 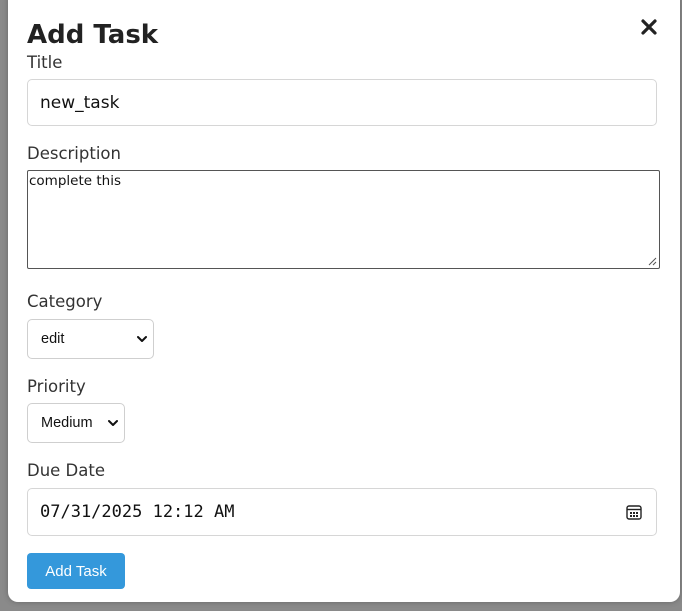 I want to click on resize-grip-icon, so click(x=652, y=261).